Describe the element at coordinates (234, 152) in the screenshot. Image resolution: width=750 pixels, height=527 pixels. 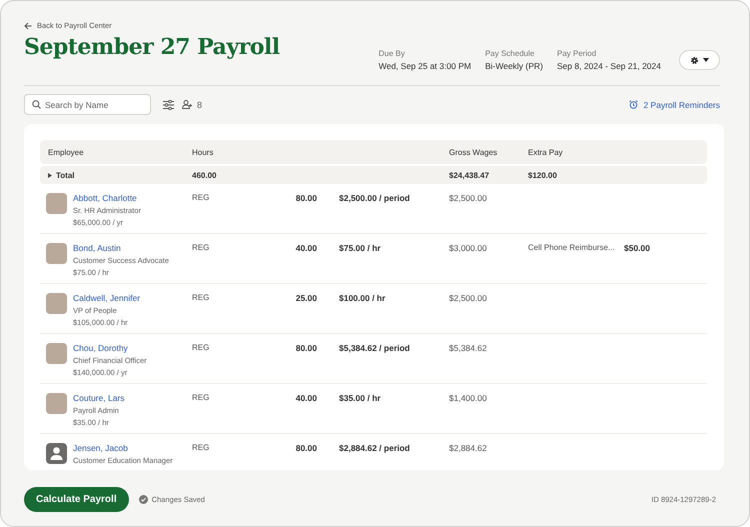
I see `column-header: Hours` at that location.